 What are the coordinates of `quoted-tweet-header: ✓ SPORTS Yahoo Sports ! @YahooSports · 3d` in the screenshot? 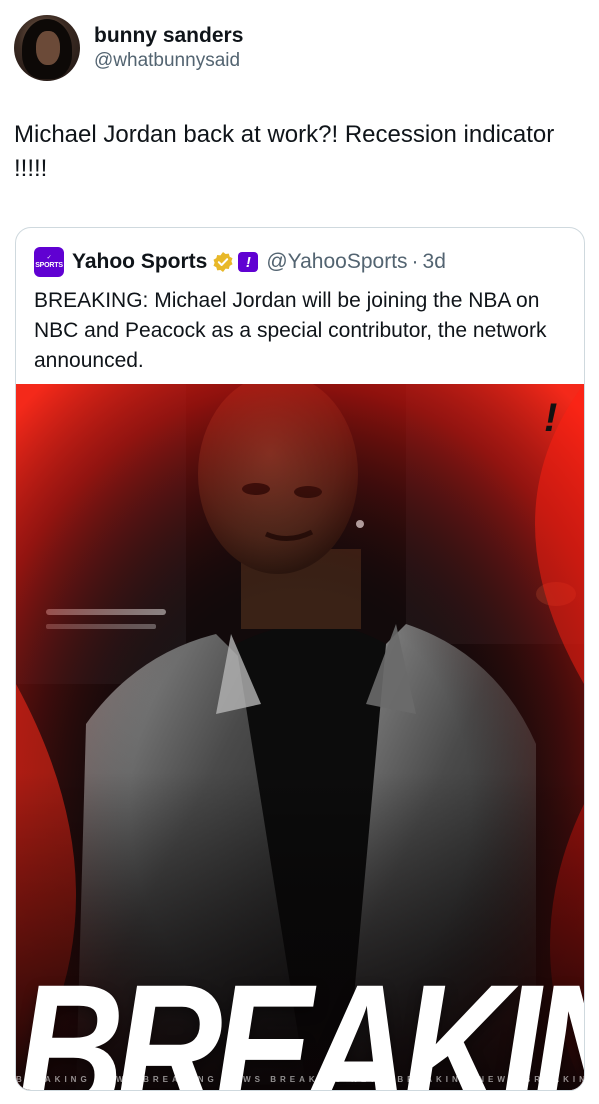 It's located at (240, 262).